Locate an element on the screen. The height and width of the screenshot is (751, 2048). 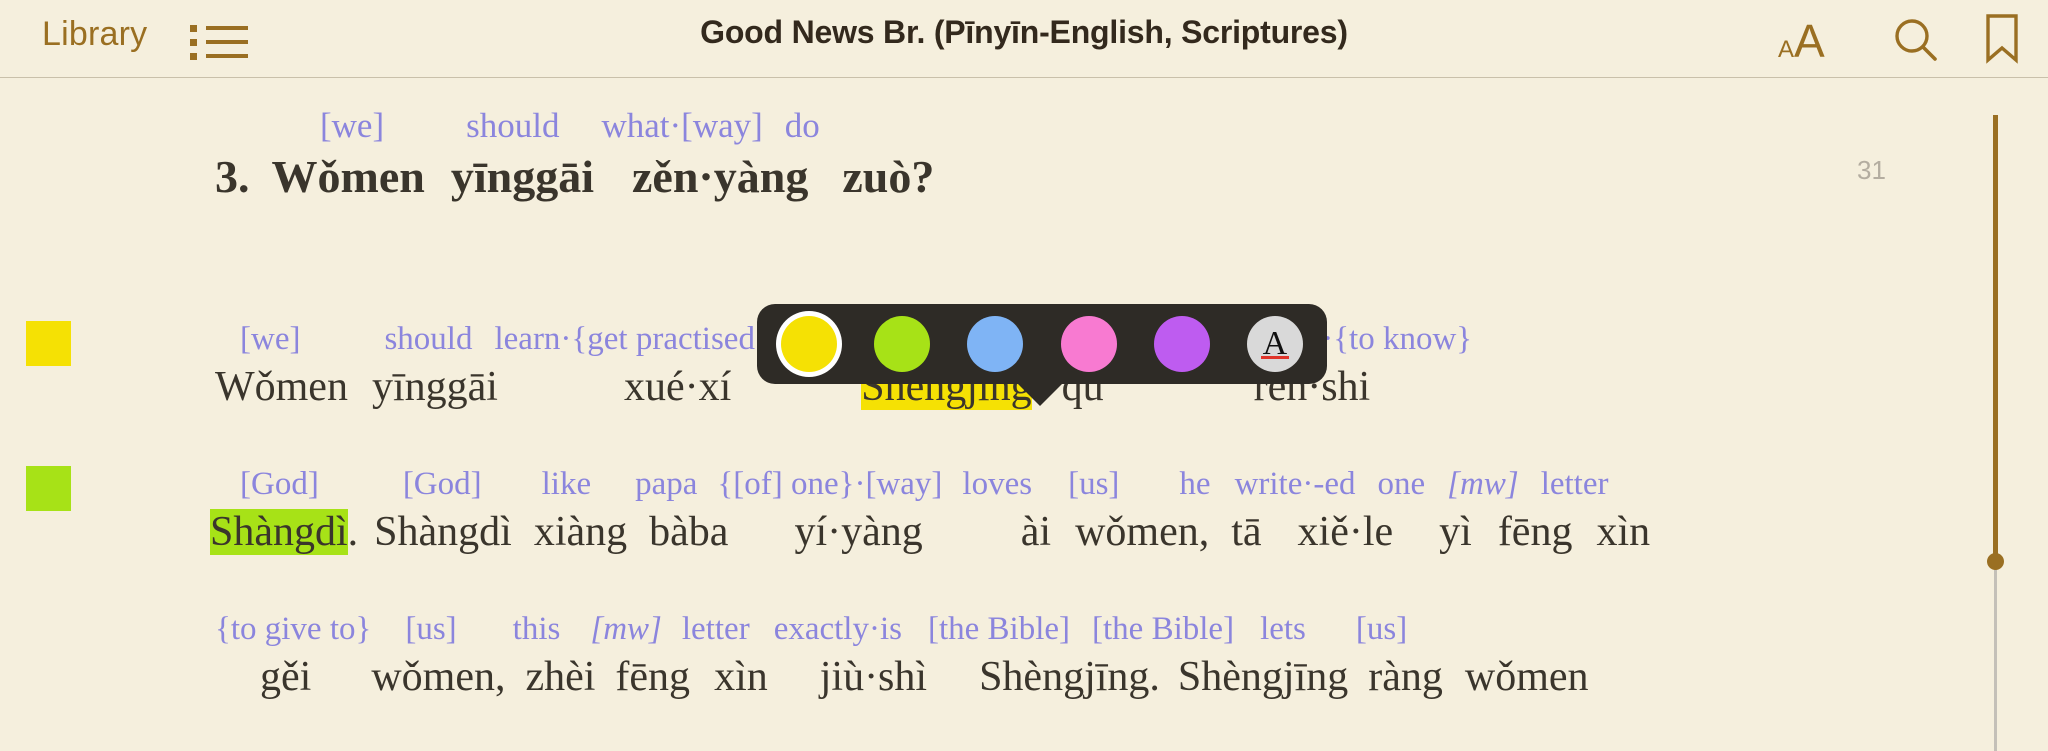
p2-pinyin-token: . is located at coordinates (353, 532).